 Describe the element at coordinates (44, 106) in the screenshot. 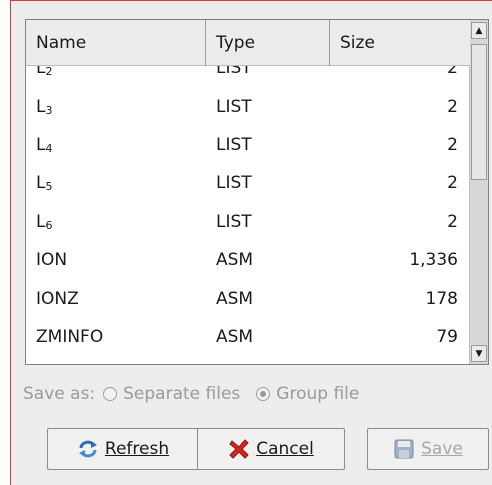

I see `row-name: L3` at that location.